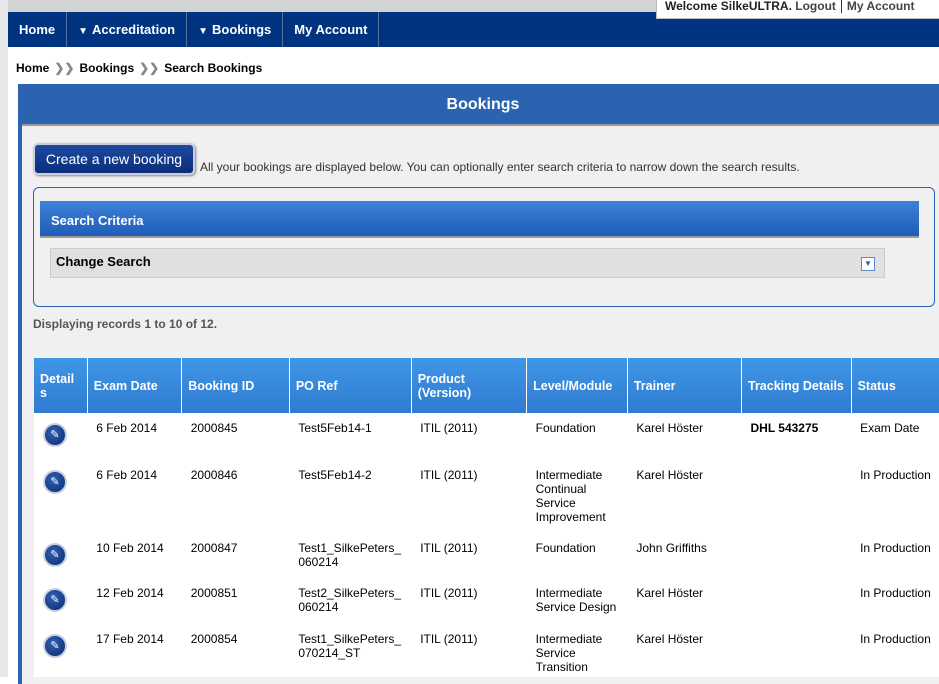  I want to click on cell-id: 2000847, so click(214, 548).